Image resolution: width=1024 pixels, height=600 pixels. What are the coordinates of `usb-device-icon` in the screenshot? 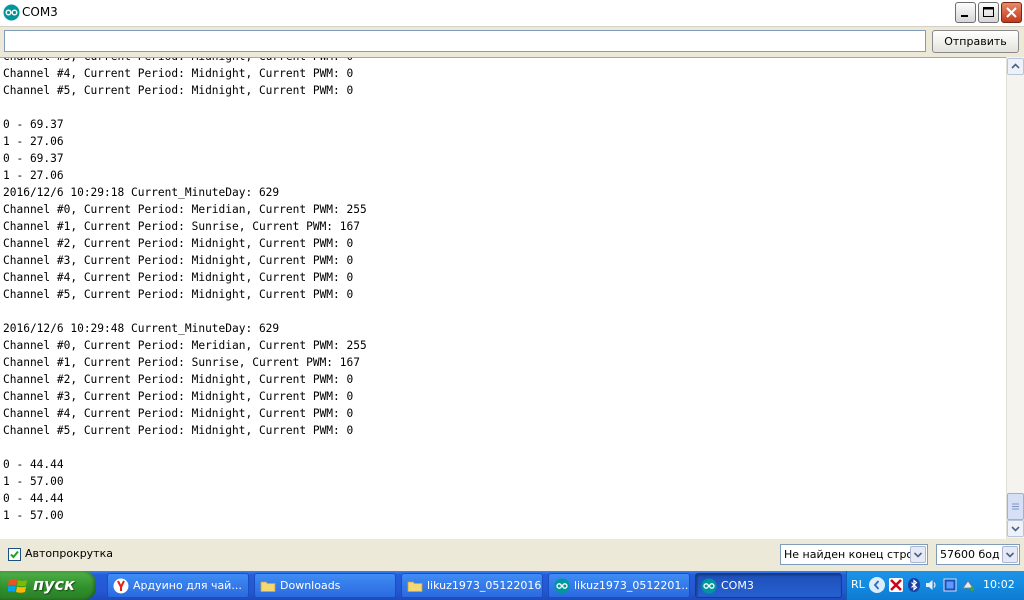 It's located at (968, 585).